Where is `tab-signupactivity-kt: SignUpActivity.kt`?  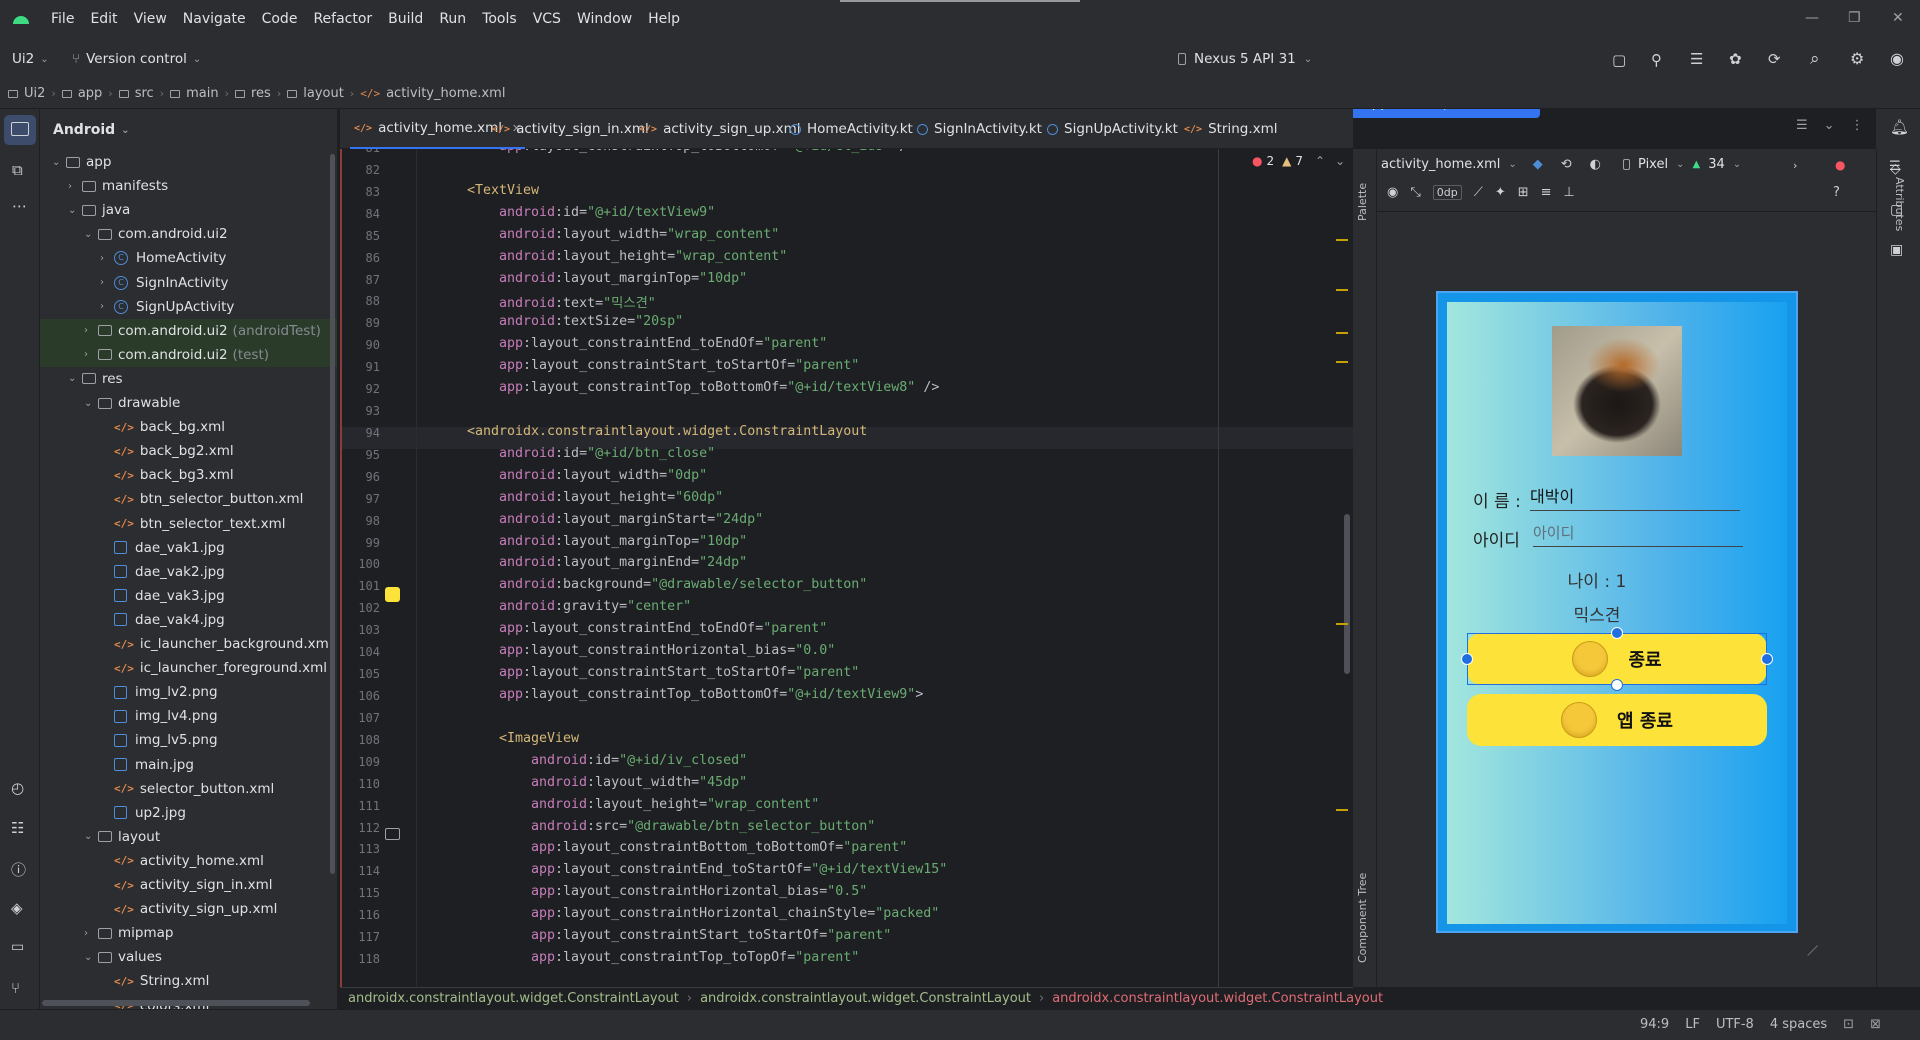 tab-signupactivity-kt: SignUpActivity.kt is located at coordinates (1112, 129).